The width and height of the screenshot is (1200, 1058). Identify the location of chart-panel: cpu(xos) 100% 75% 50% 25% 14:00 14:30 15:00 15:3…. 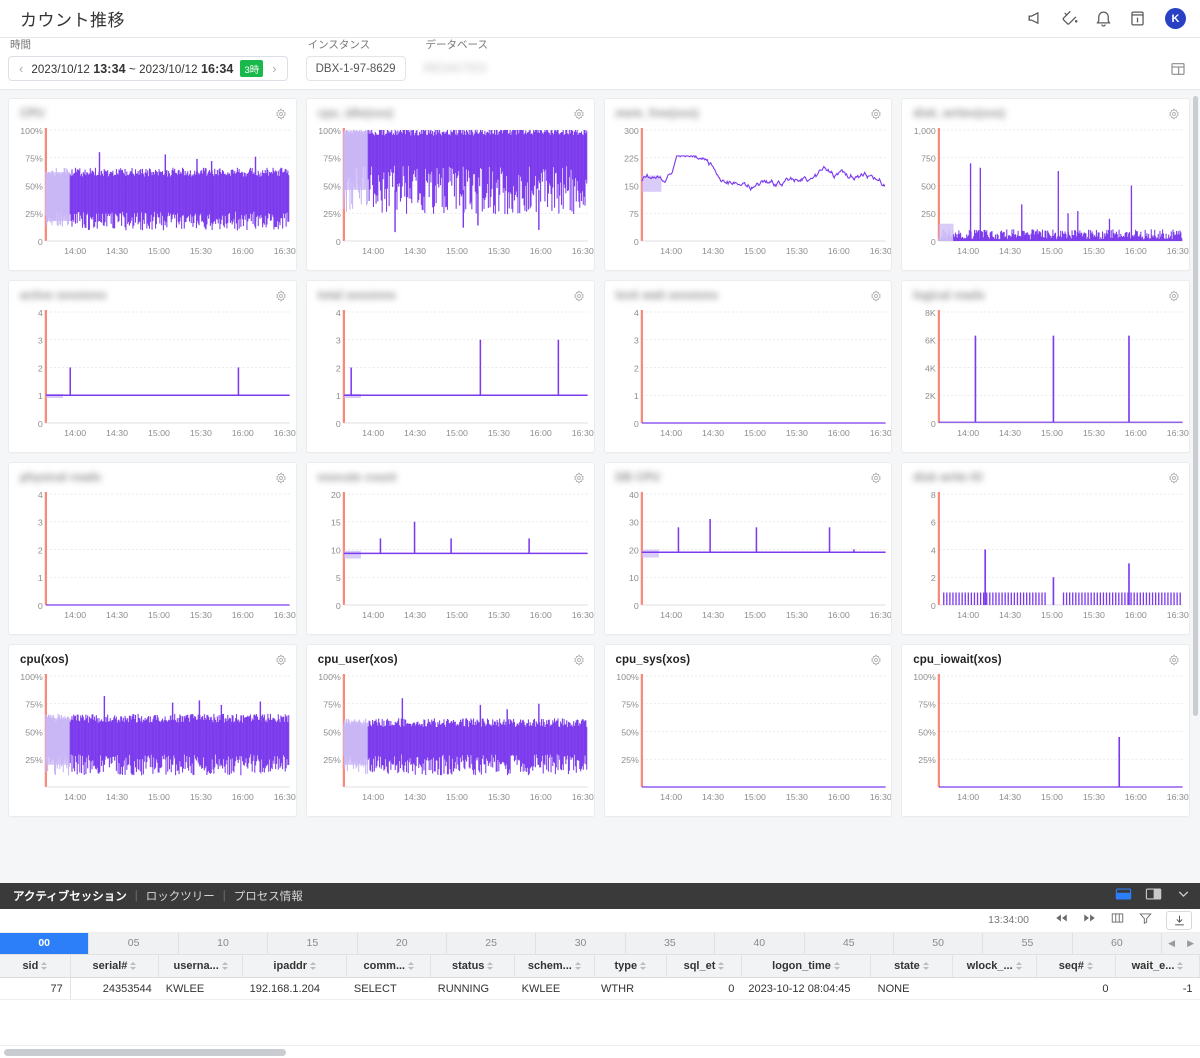
(152, 730).